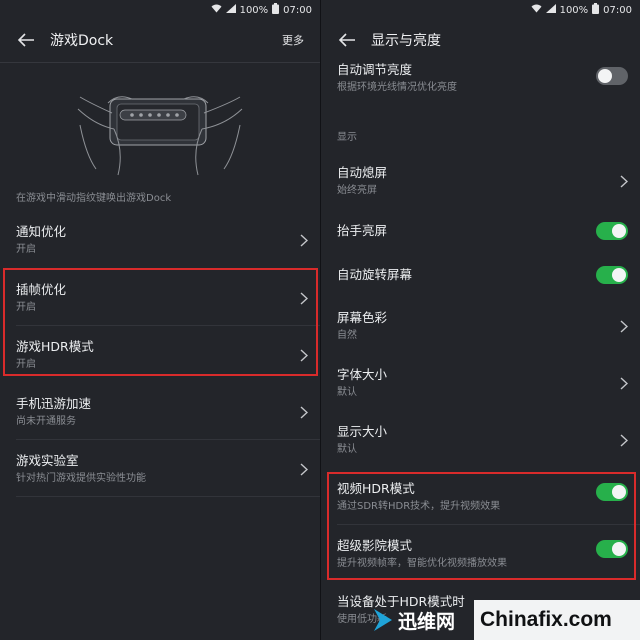  I want to click on setting-subtitle: 尚未开通服务, so click(46, 421).